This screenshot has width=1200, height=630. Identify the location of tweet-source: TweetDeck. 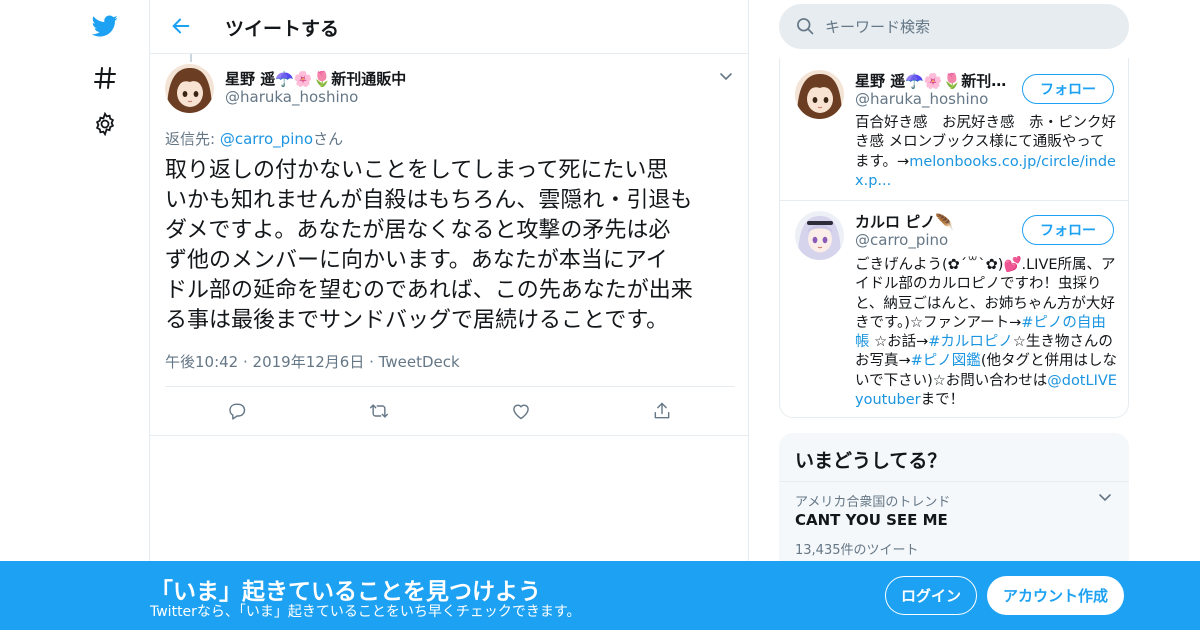
(419, 362).